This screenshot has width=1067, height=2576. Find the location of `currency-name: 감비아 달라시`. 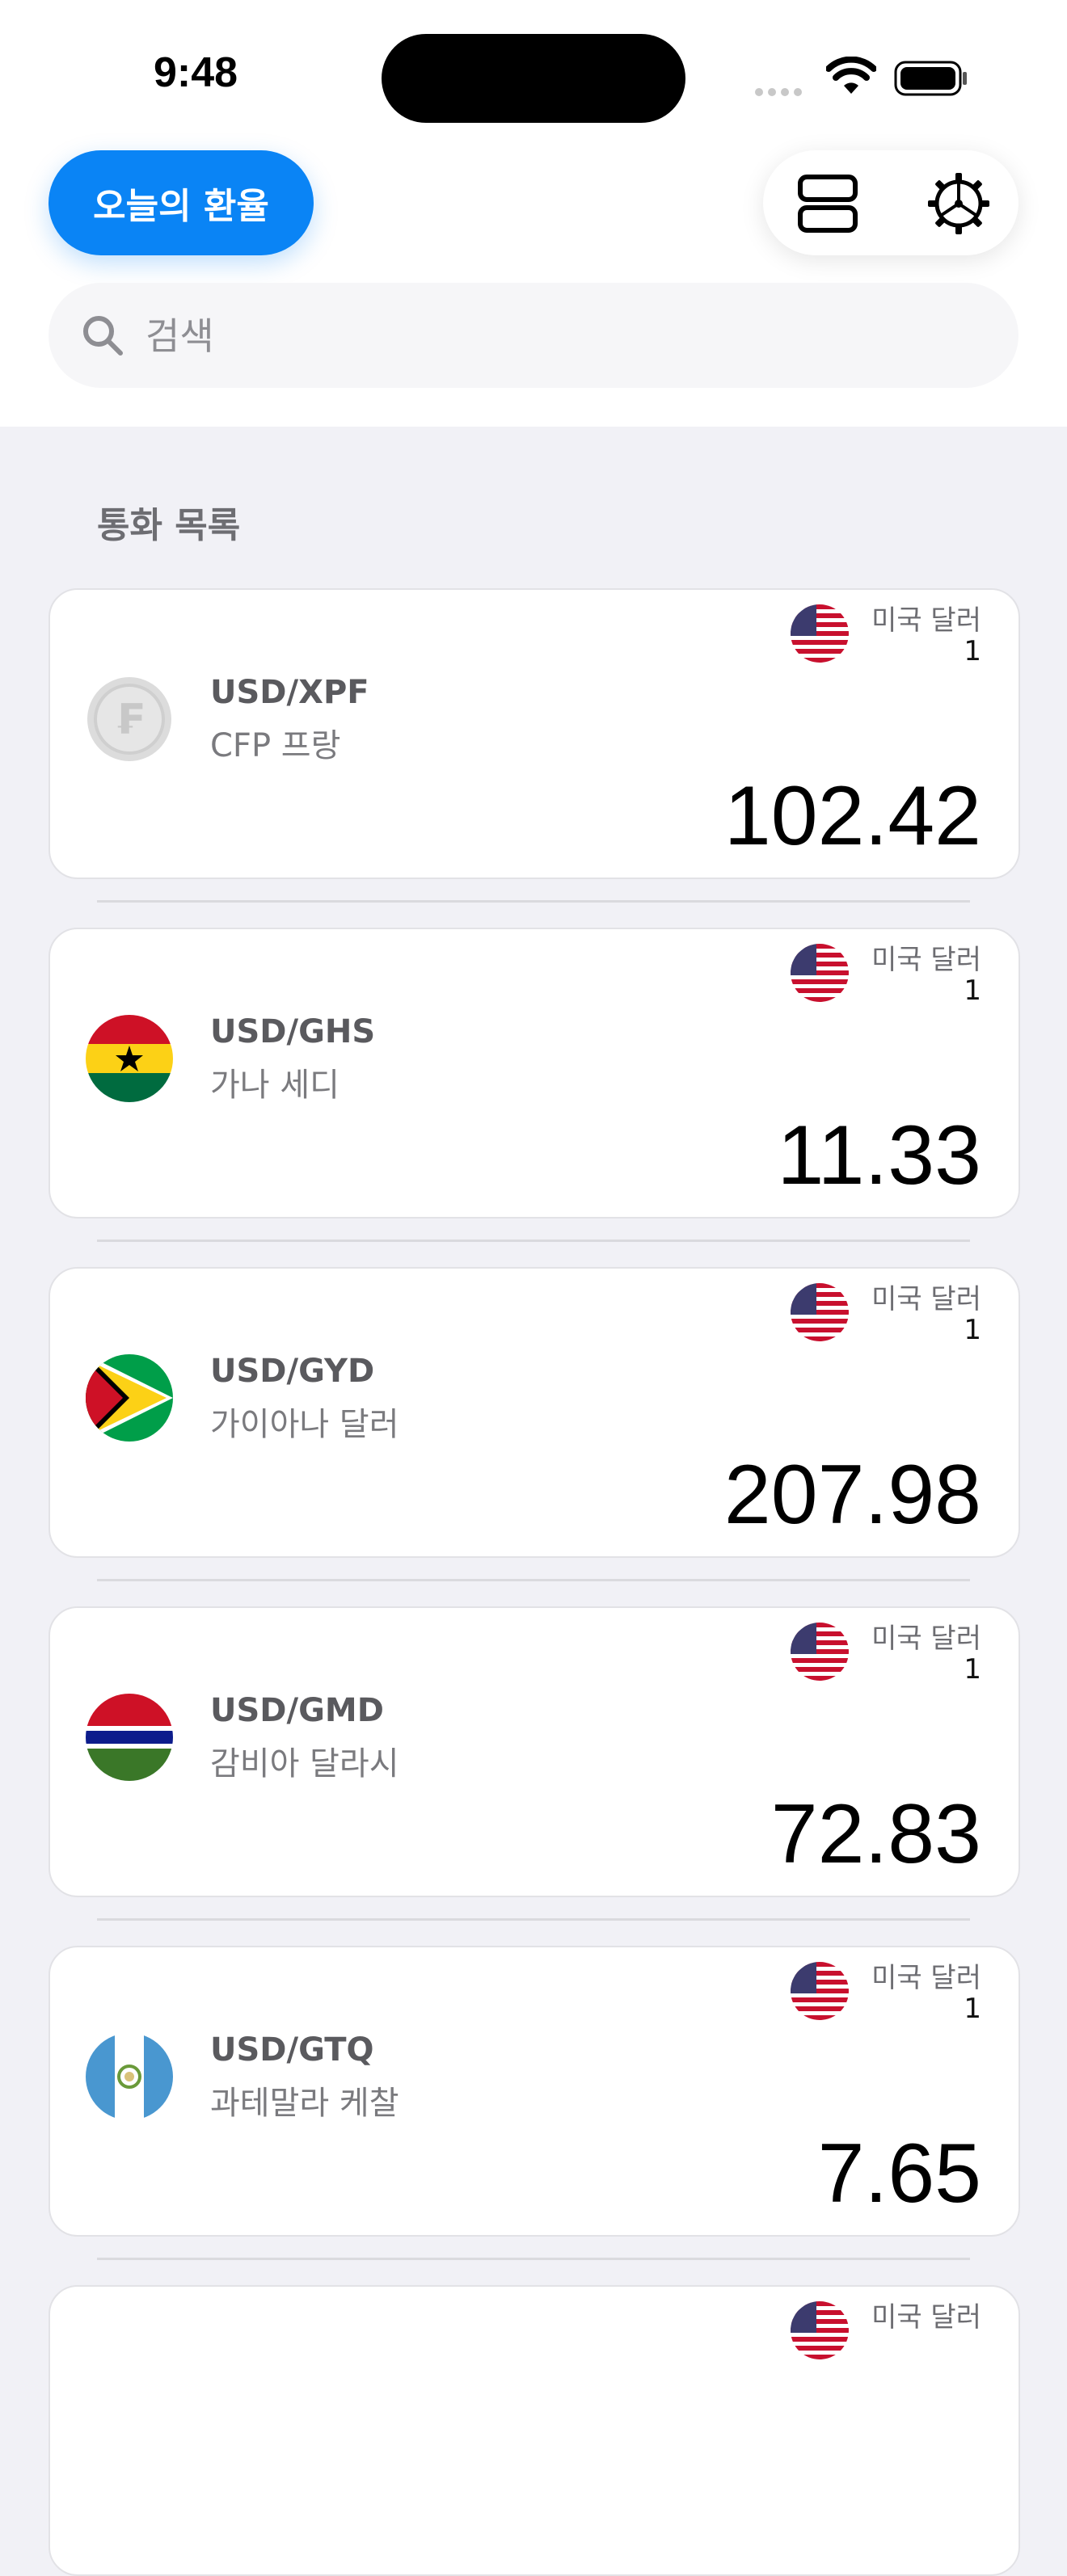

currency-name: 감비아 달라시 is located at coordinates (304, 1764).